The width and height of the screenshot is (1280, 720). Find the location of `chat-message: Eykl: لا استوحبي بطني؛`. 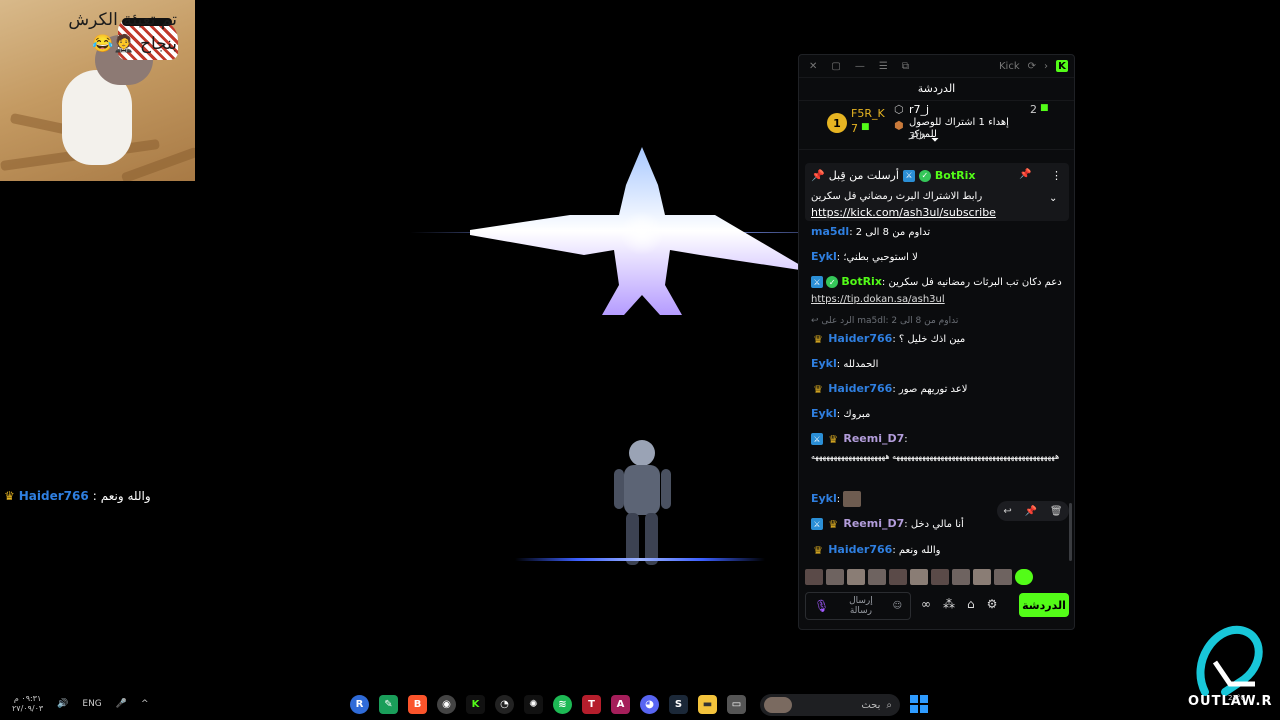

chat-message: Eykl: لا استوحبي بطني؛ is located at coordinates (864, 256).